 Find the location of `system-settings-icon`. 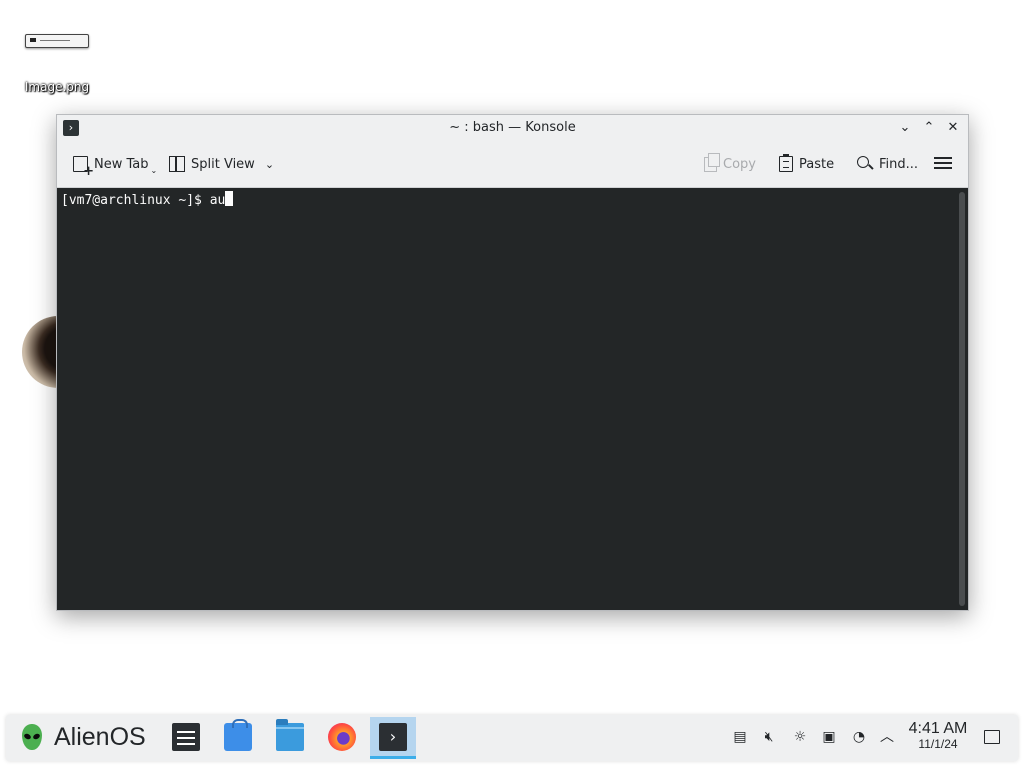

system-settings-icon is located at coordinates (186, 737).